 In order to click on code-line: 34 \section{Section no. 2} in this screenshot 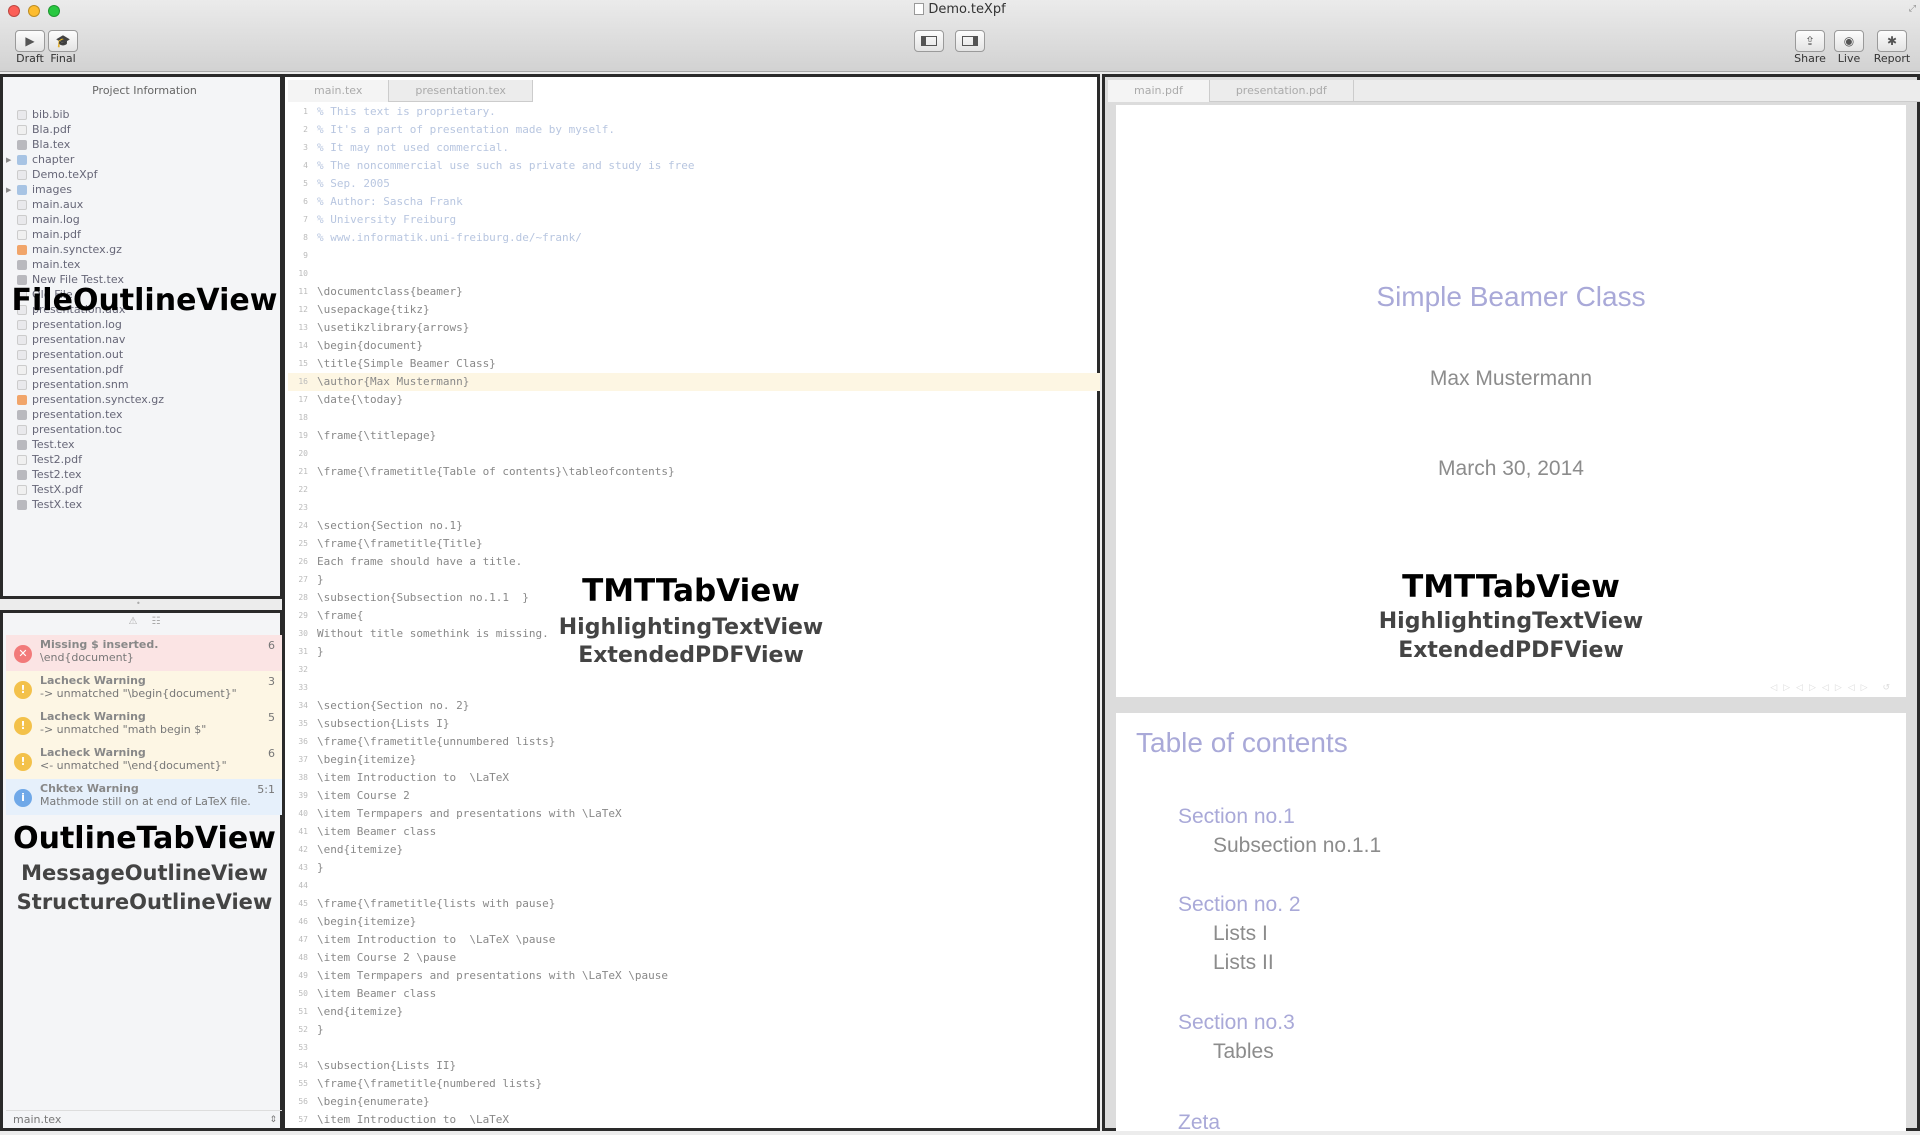, I will do `click(694, 706)`.